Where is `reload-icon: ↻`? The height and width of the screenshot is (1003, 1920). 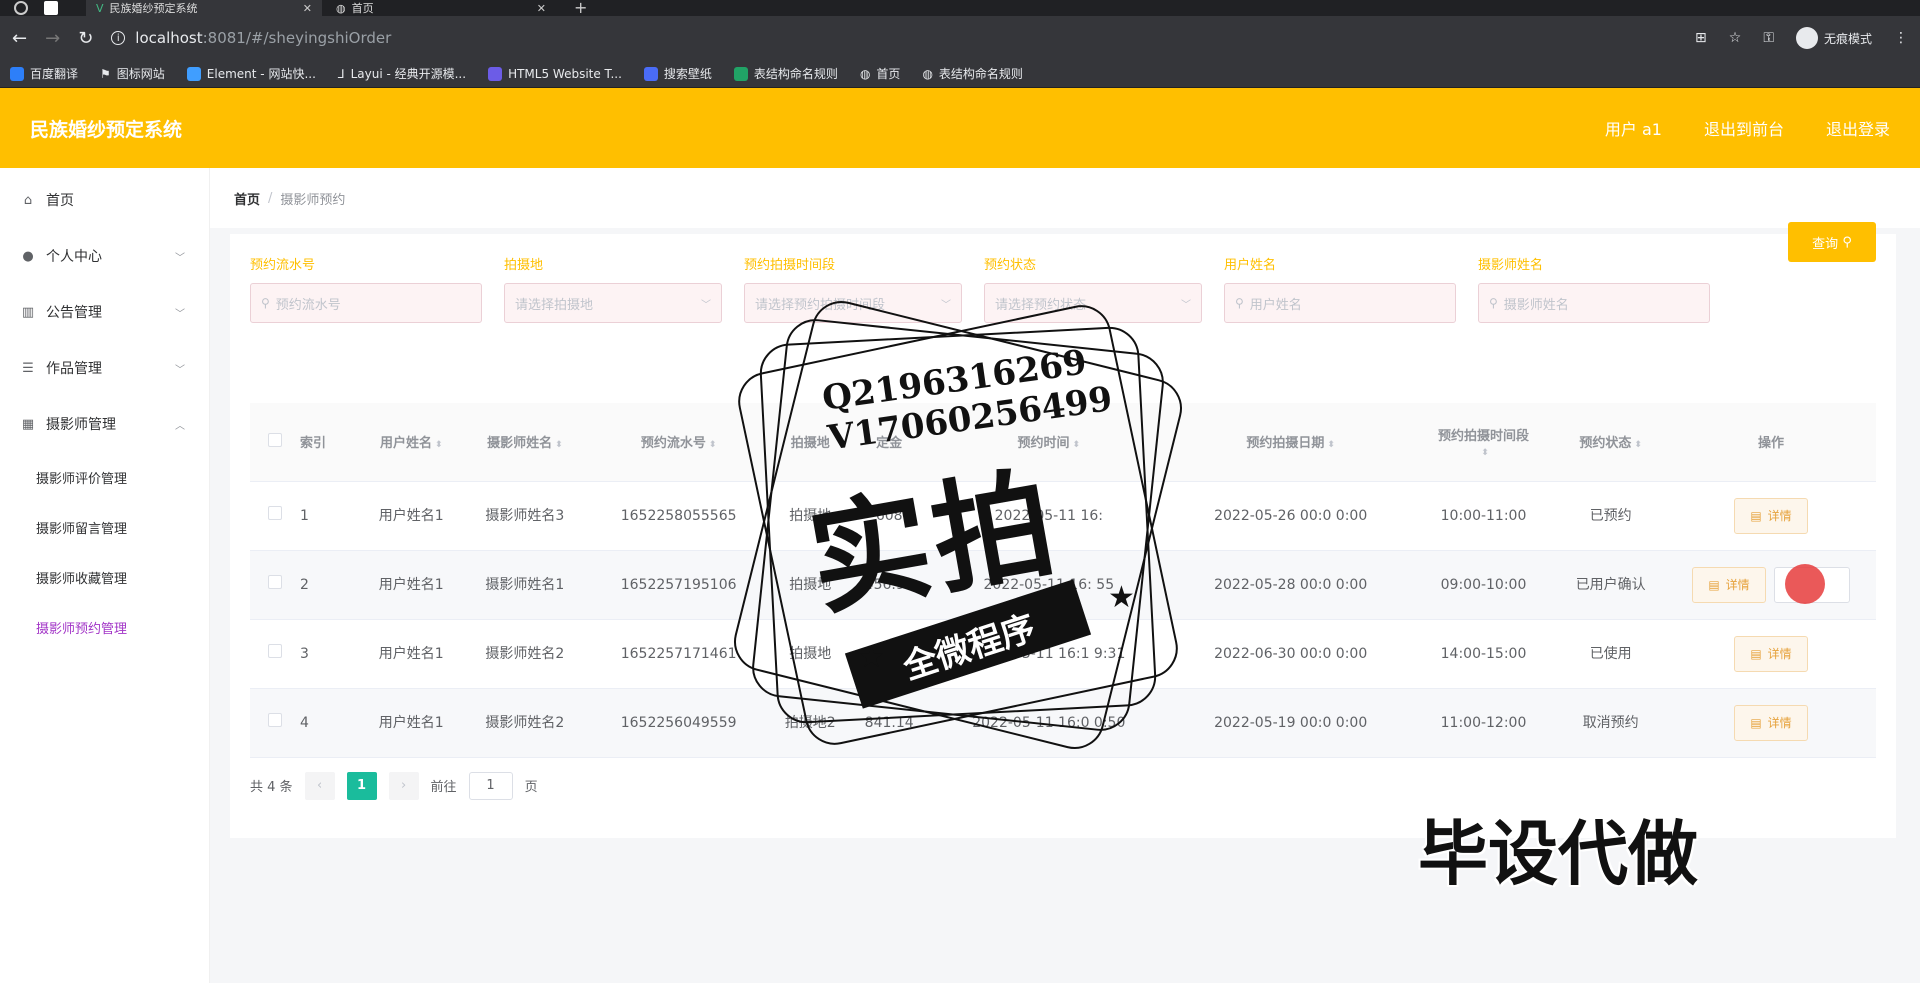
reload-icon: ↻ is located at coordinates (85, 38).